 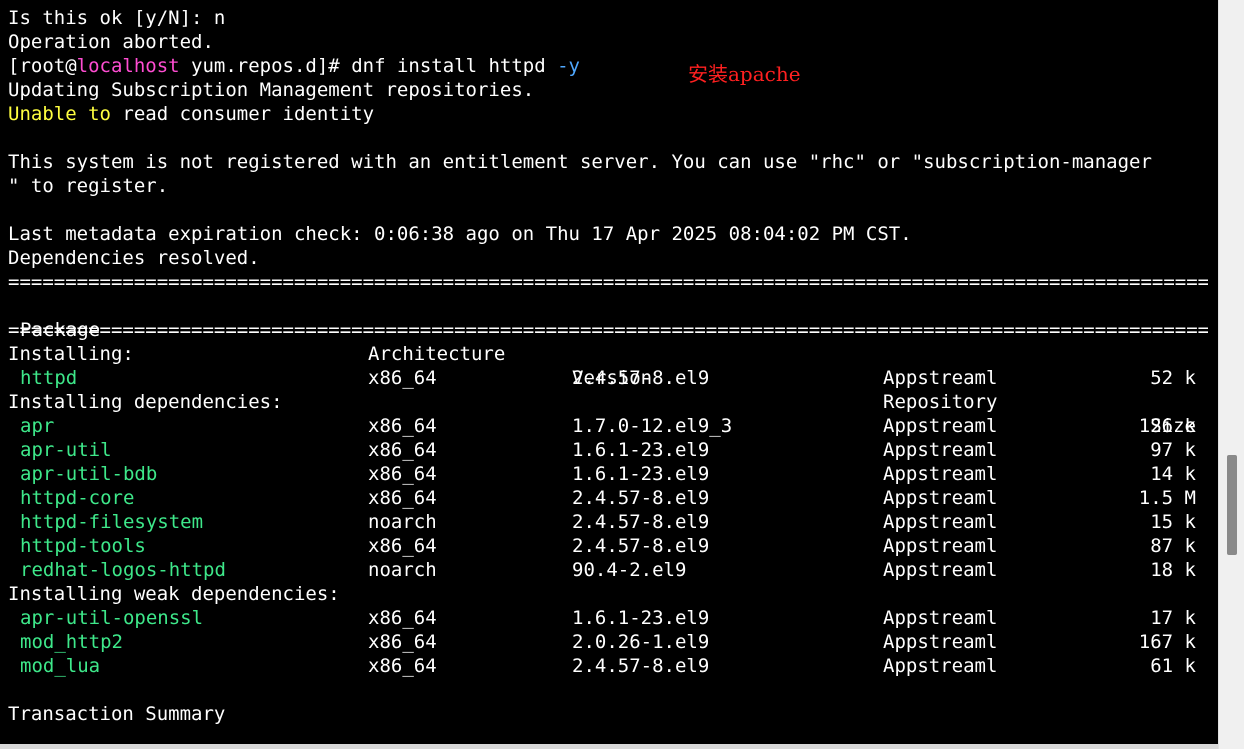 I want to click on terminal-line: " to register., so click(x=88, y=186).